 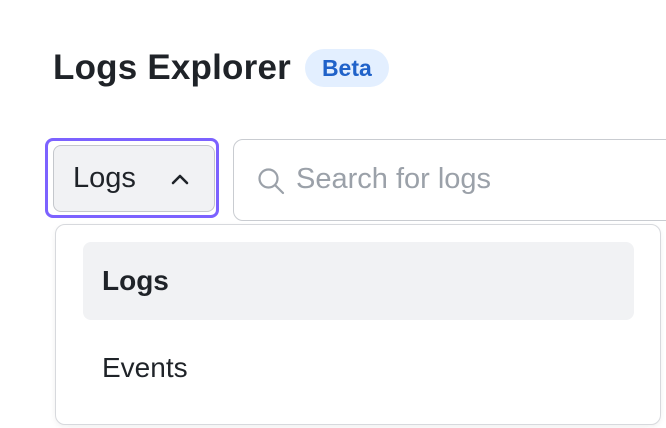 What do you see at coordinates (145, 367) in the screenshot?
I see `menu-item-label: Events` at bounding box center [145, 367].